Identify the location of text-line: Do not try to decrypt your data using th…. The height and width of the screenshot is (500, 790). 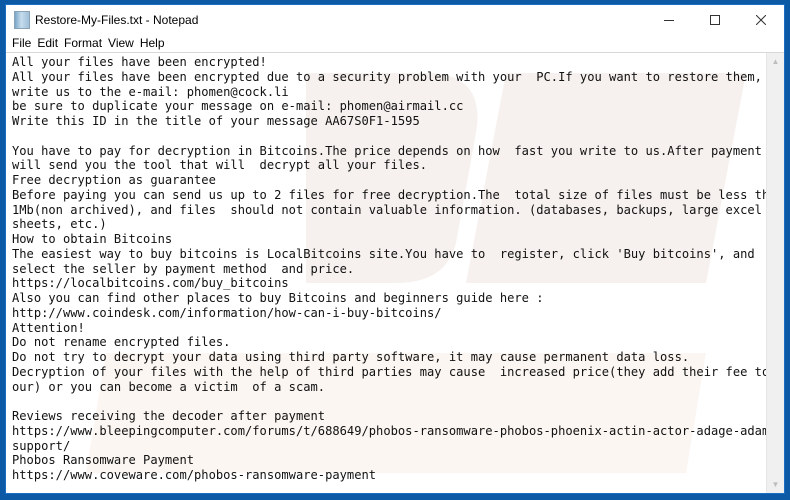
(351, 357).